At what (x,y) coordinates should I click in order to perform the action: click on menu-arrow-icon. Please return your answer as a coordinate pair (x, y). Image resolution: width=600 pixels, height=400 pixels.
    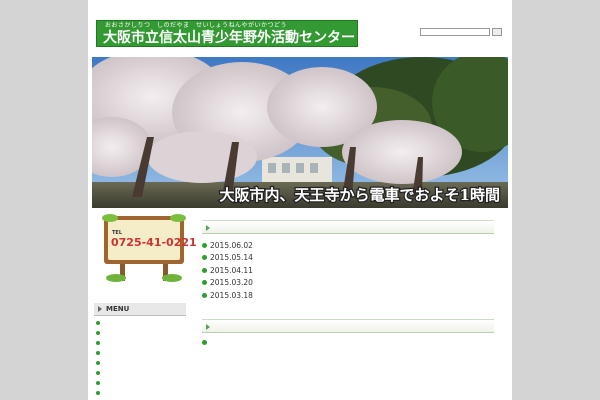
    Looking at the image, I should click on (100, 309).